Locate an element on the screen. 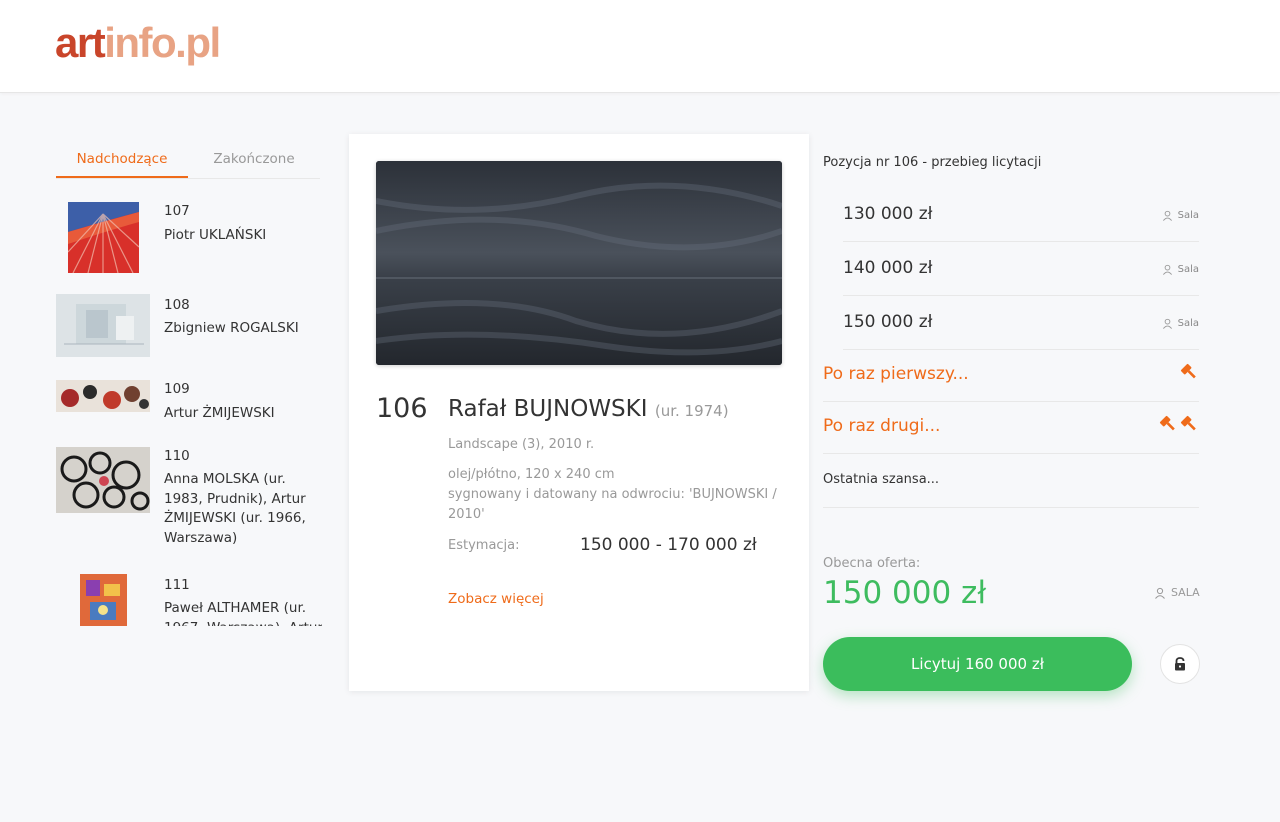 The height and width of the screenshot is (822, 1280). lot-number: 110 is located at coordinates (177, 456).